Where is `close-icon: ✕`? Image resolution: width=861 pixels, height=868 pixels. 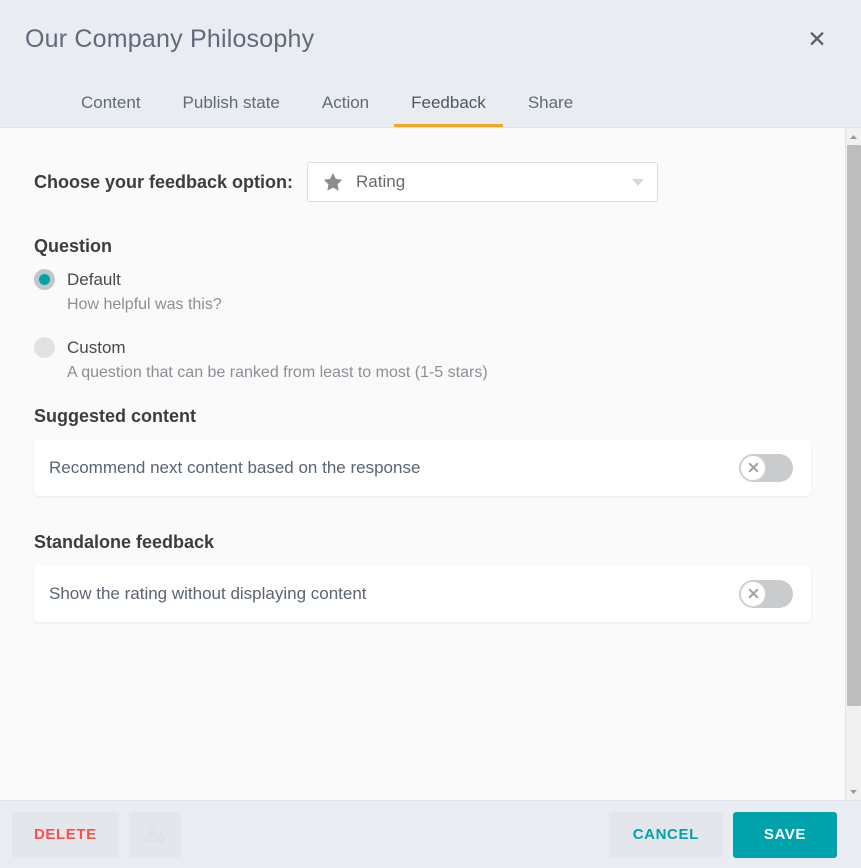 close-icon: ✕ is located at coordinates (817, 39).